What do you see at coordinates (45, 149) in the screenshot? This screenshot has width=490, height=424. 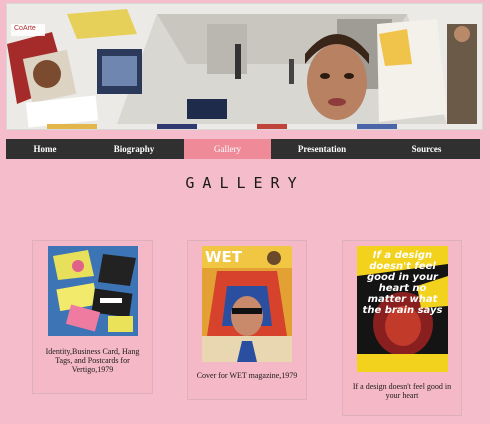 I see `nav-home: Home` at bounding box center [45, 149].